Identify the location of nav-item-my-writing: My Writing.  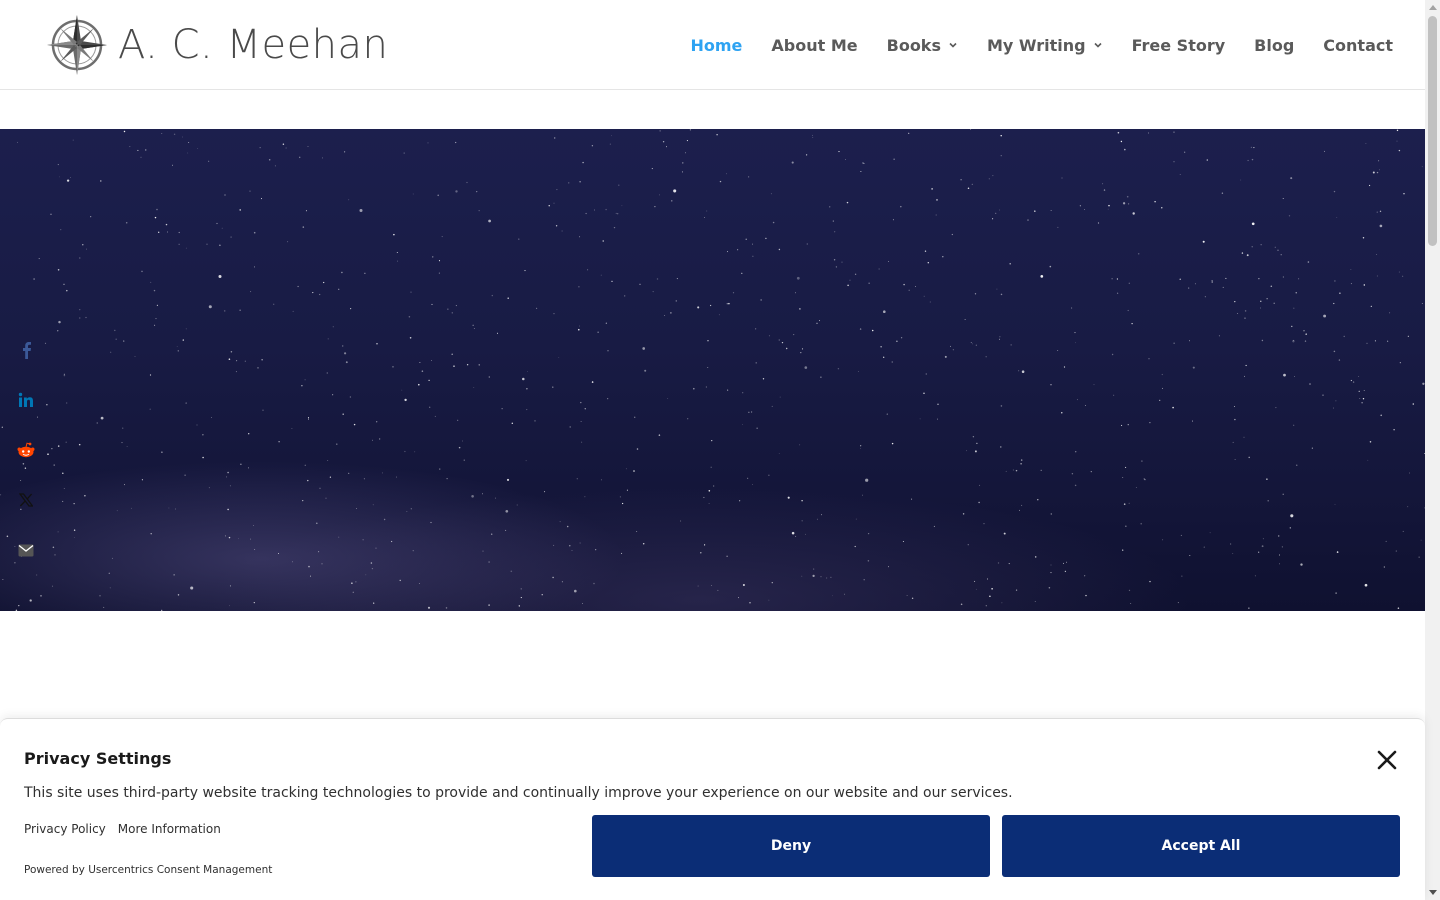
(1045, 45).